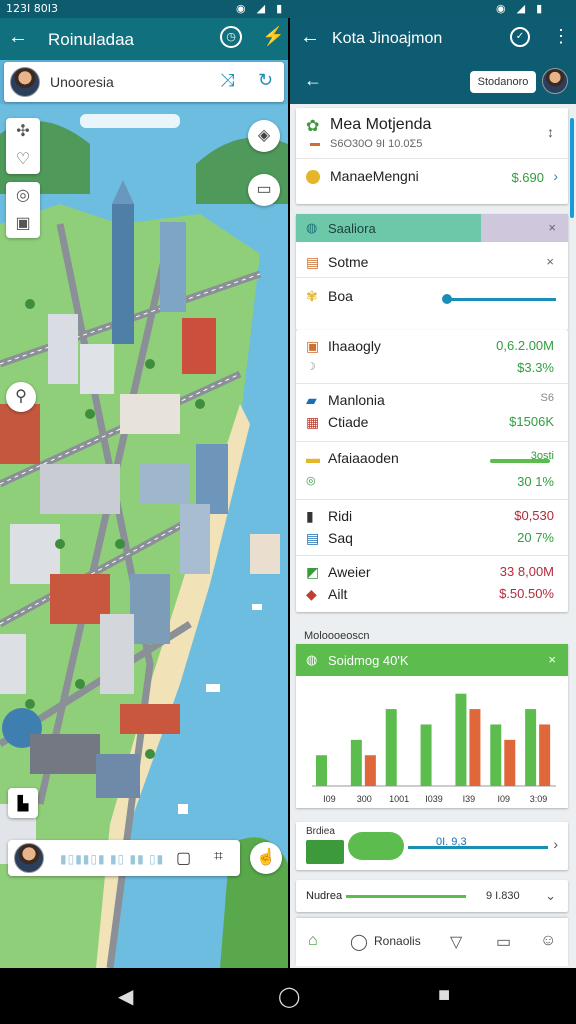 The image size is (576, 1024). What do you see at coordinates (469, 799) in the screenshot?
I see `tick-label: I39` at bounding box center [469, 799].